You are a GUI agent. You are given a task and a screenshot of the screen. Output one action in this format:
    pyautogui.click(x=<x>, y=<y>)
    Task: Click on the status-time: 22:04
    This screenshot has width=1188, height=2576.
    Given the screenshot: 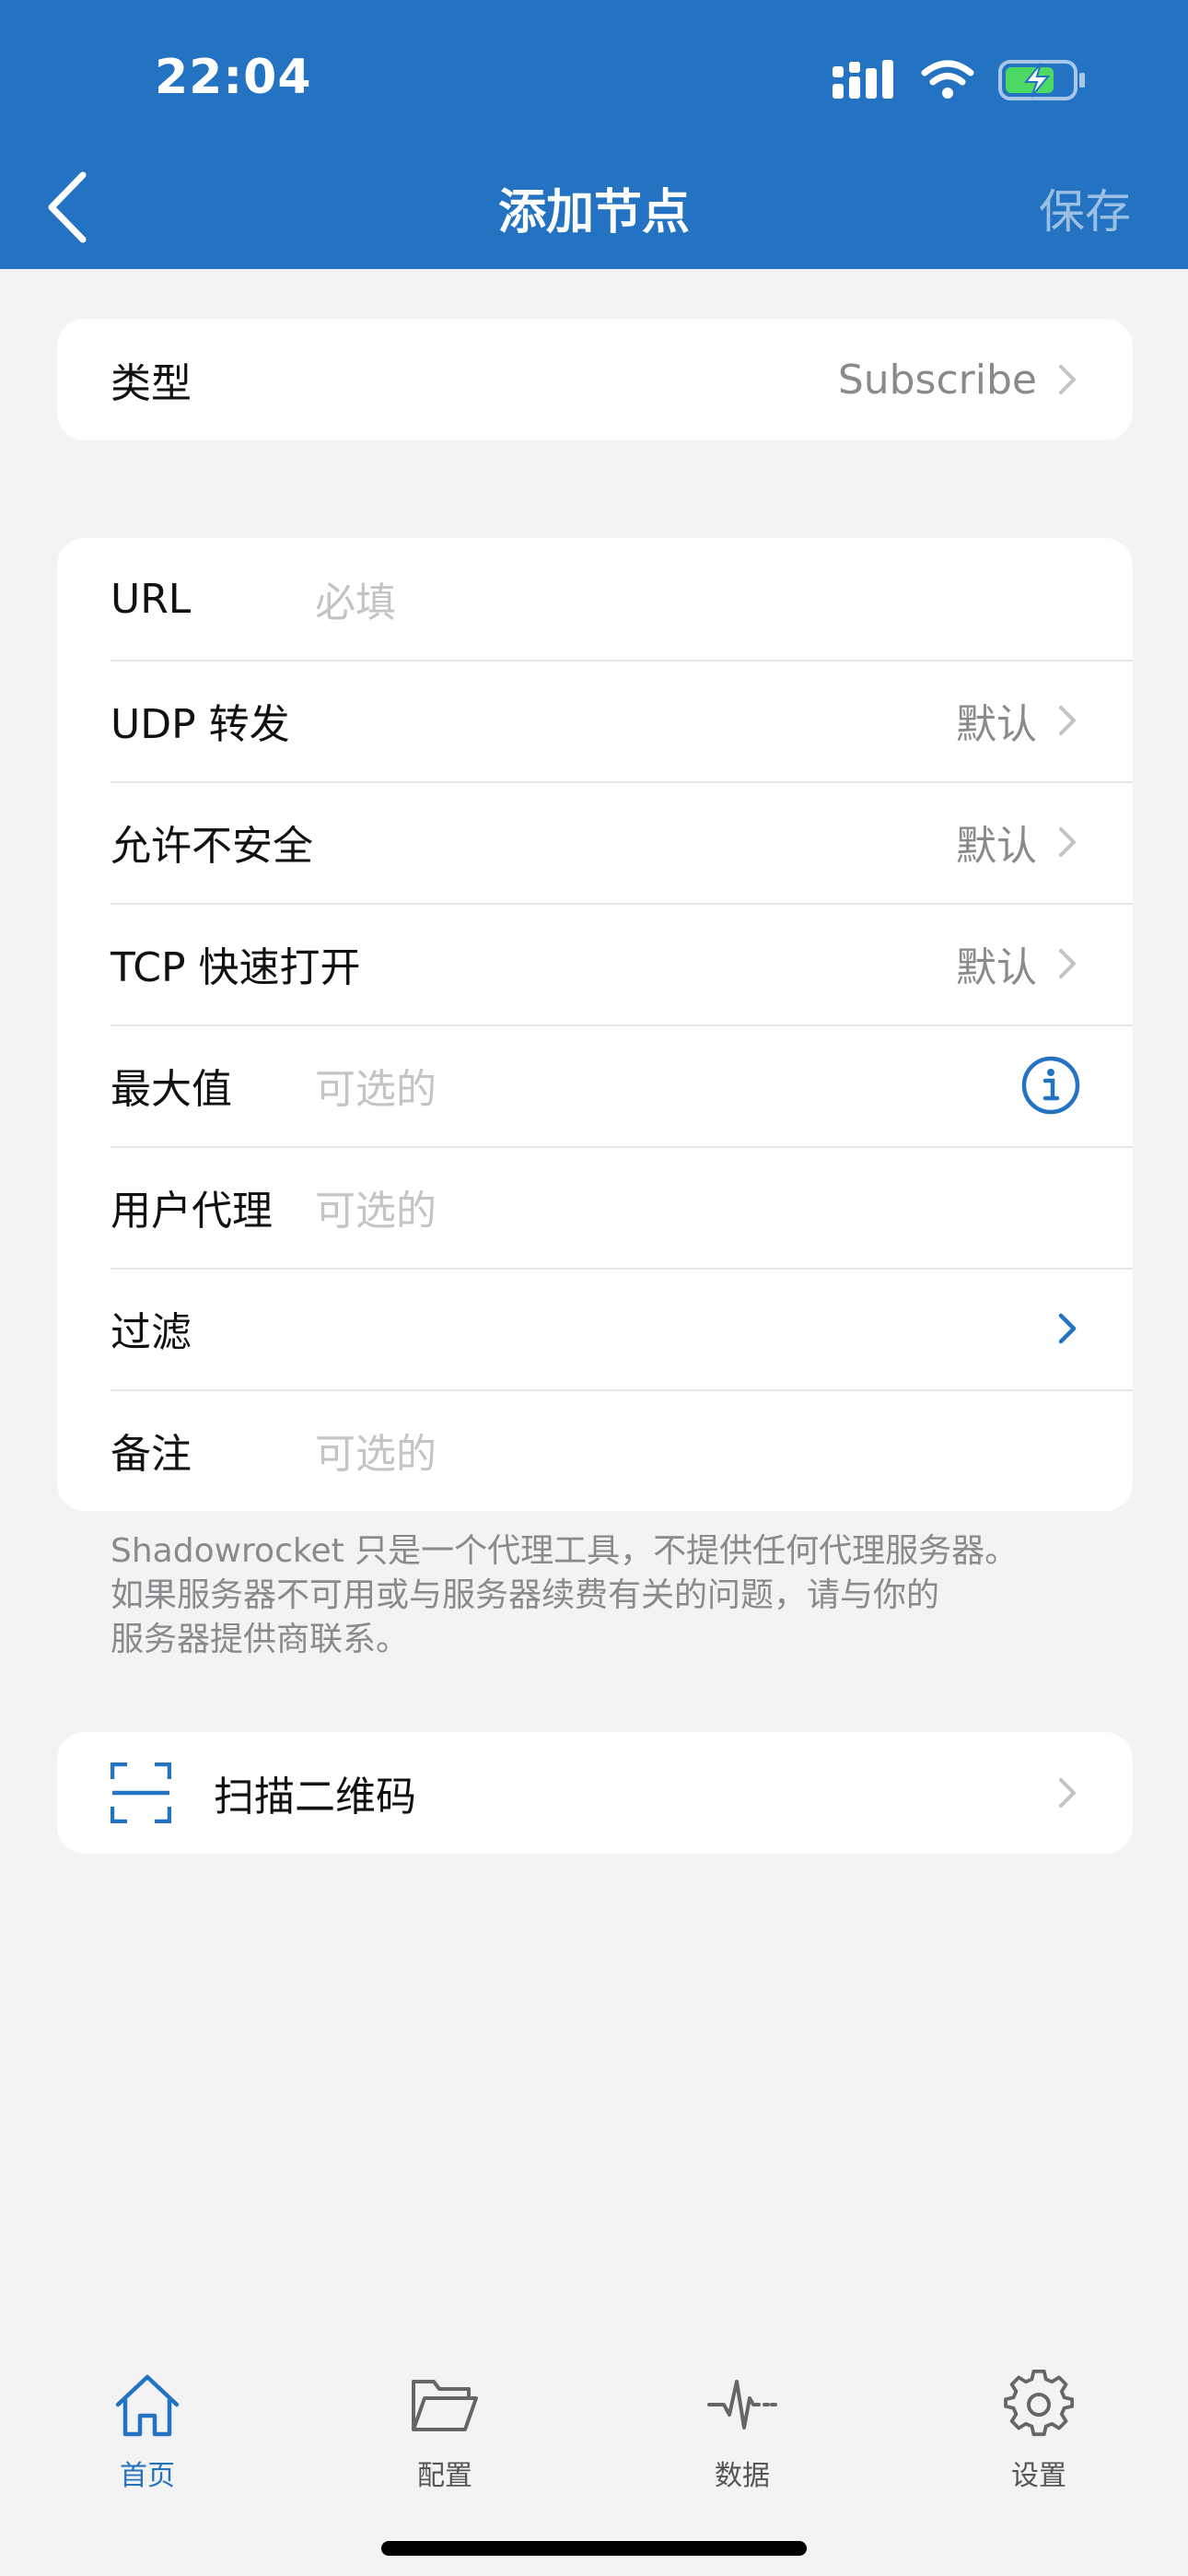 What is the action you would take?
    pyautogui.click(x=233, y=77)
    